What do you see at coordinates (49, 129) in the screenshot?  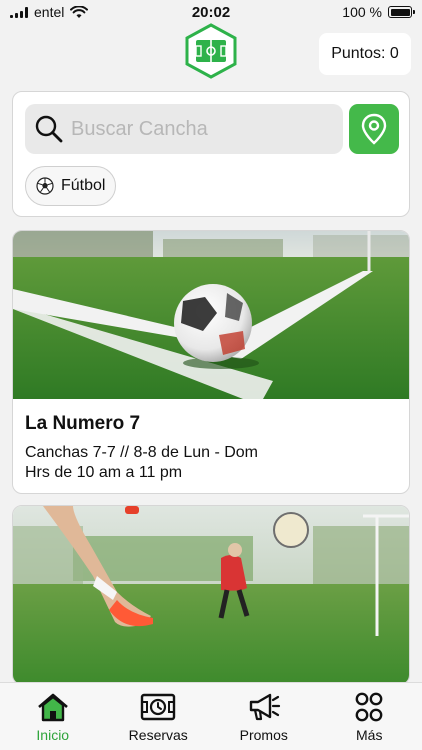 I see `search-icon` at bounding box center [49, 129].